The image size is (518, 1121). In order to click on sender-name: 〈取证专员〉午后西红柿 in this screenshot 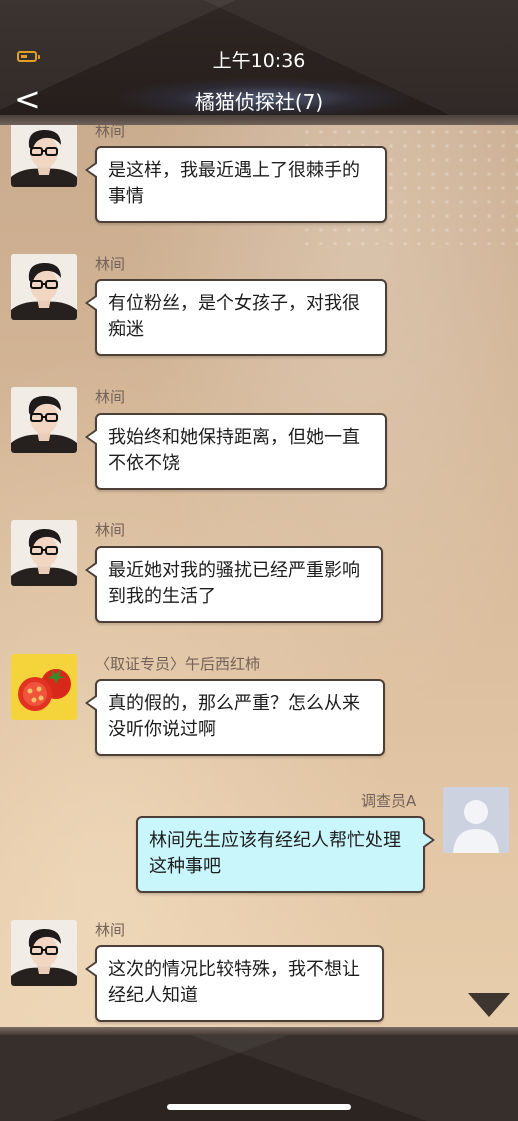, I will do `click(178, 664)`.